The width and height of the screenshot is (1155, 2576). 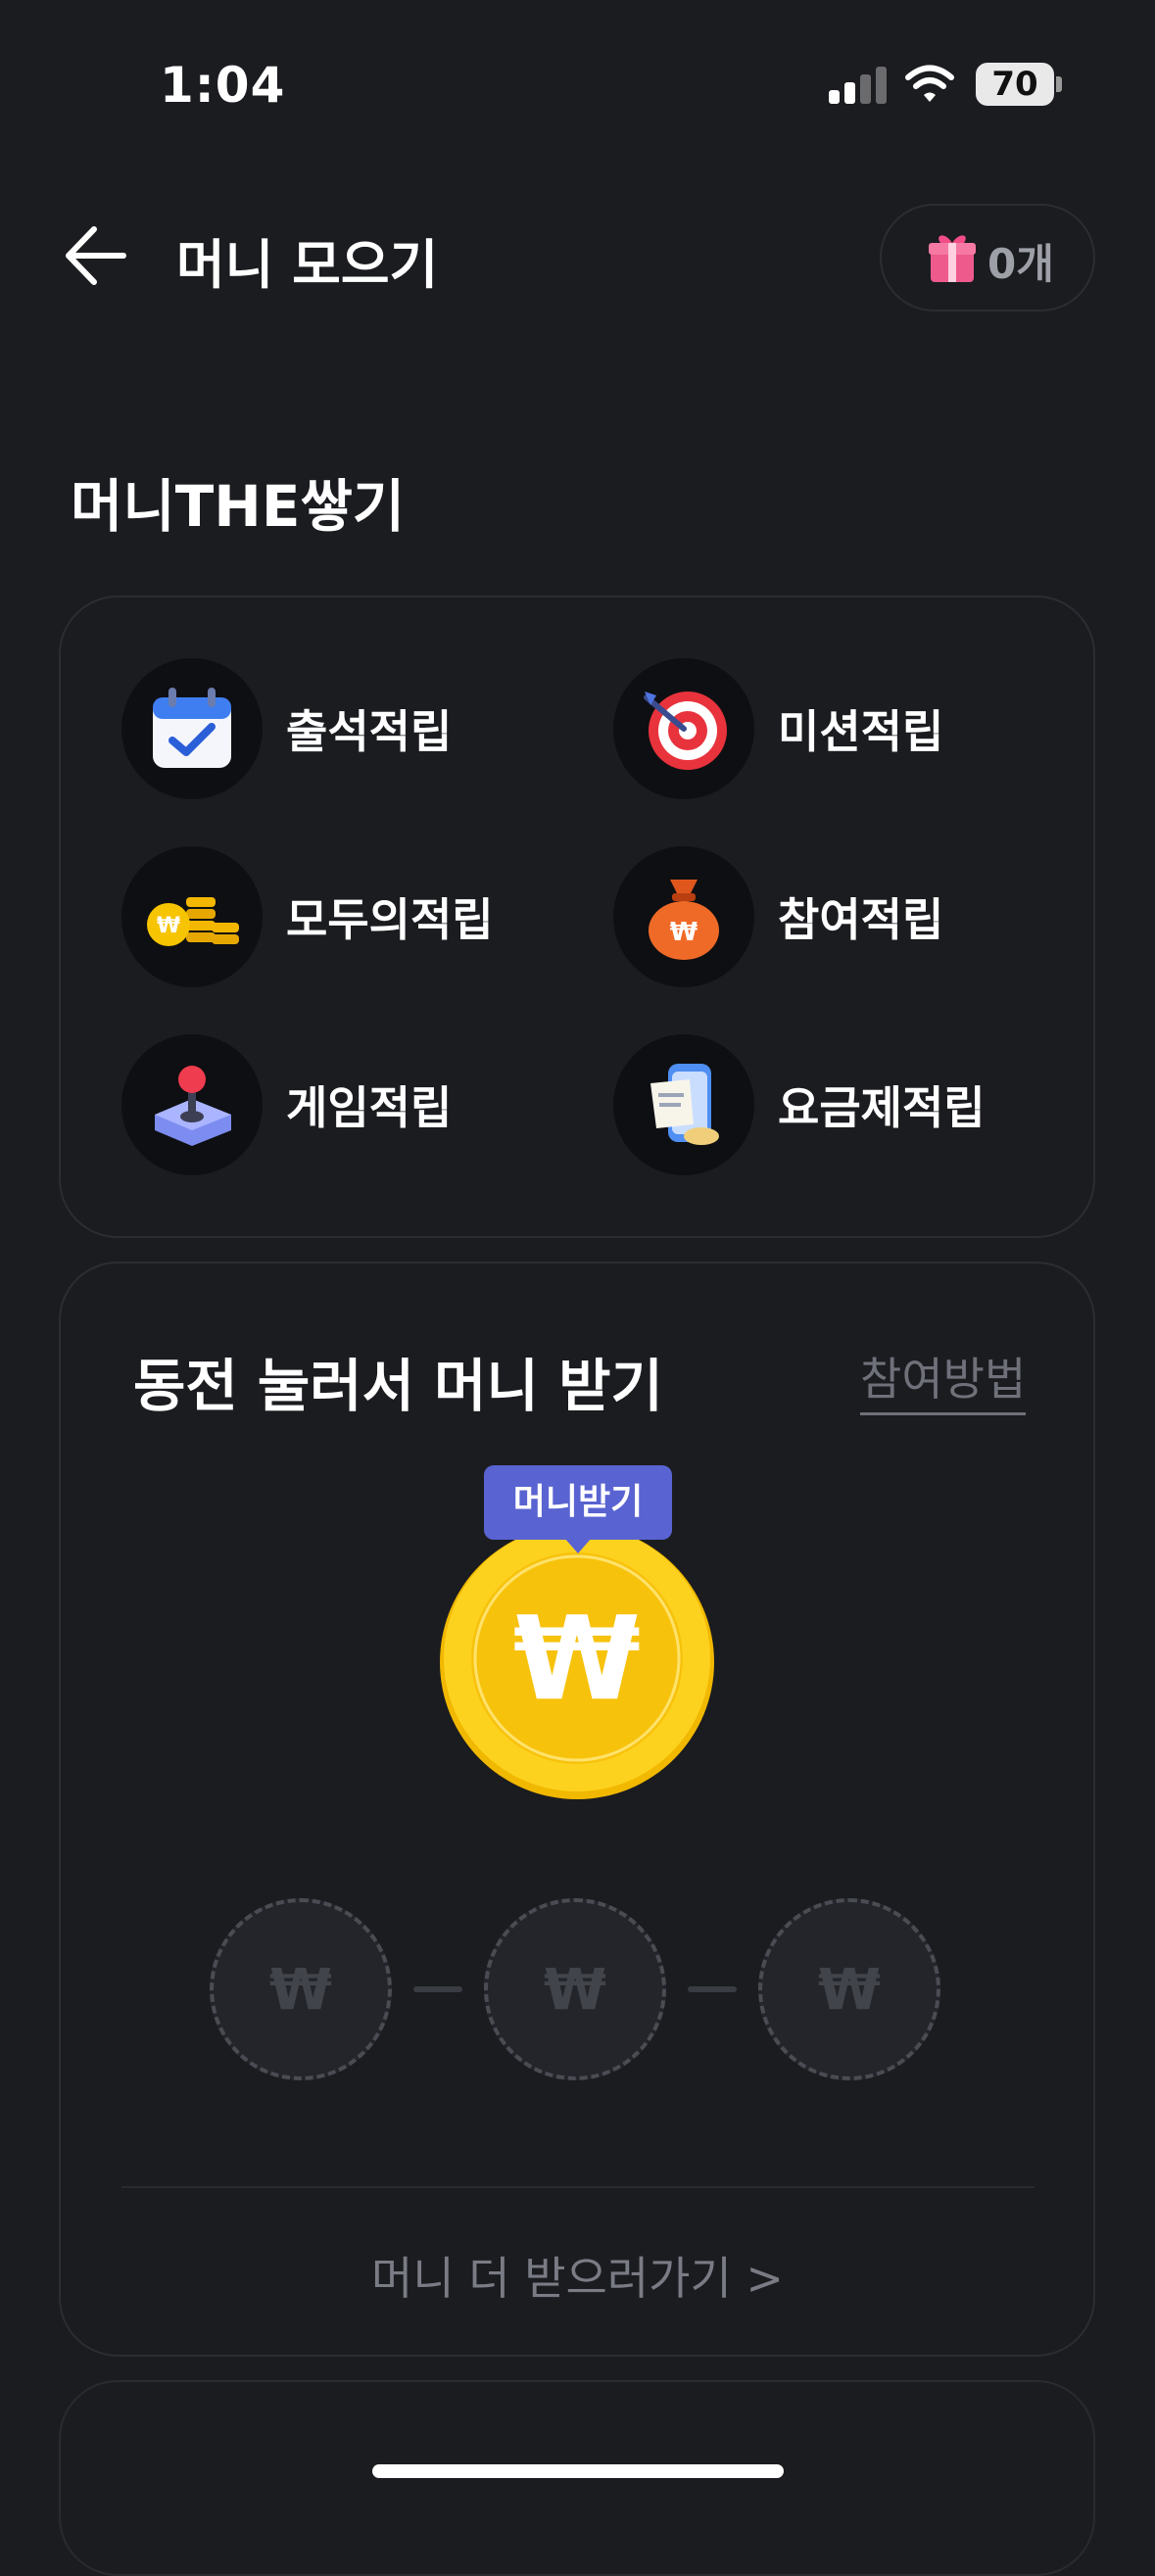 I want to click on battery-indicator: 70, so click(x=1015, y=85).